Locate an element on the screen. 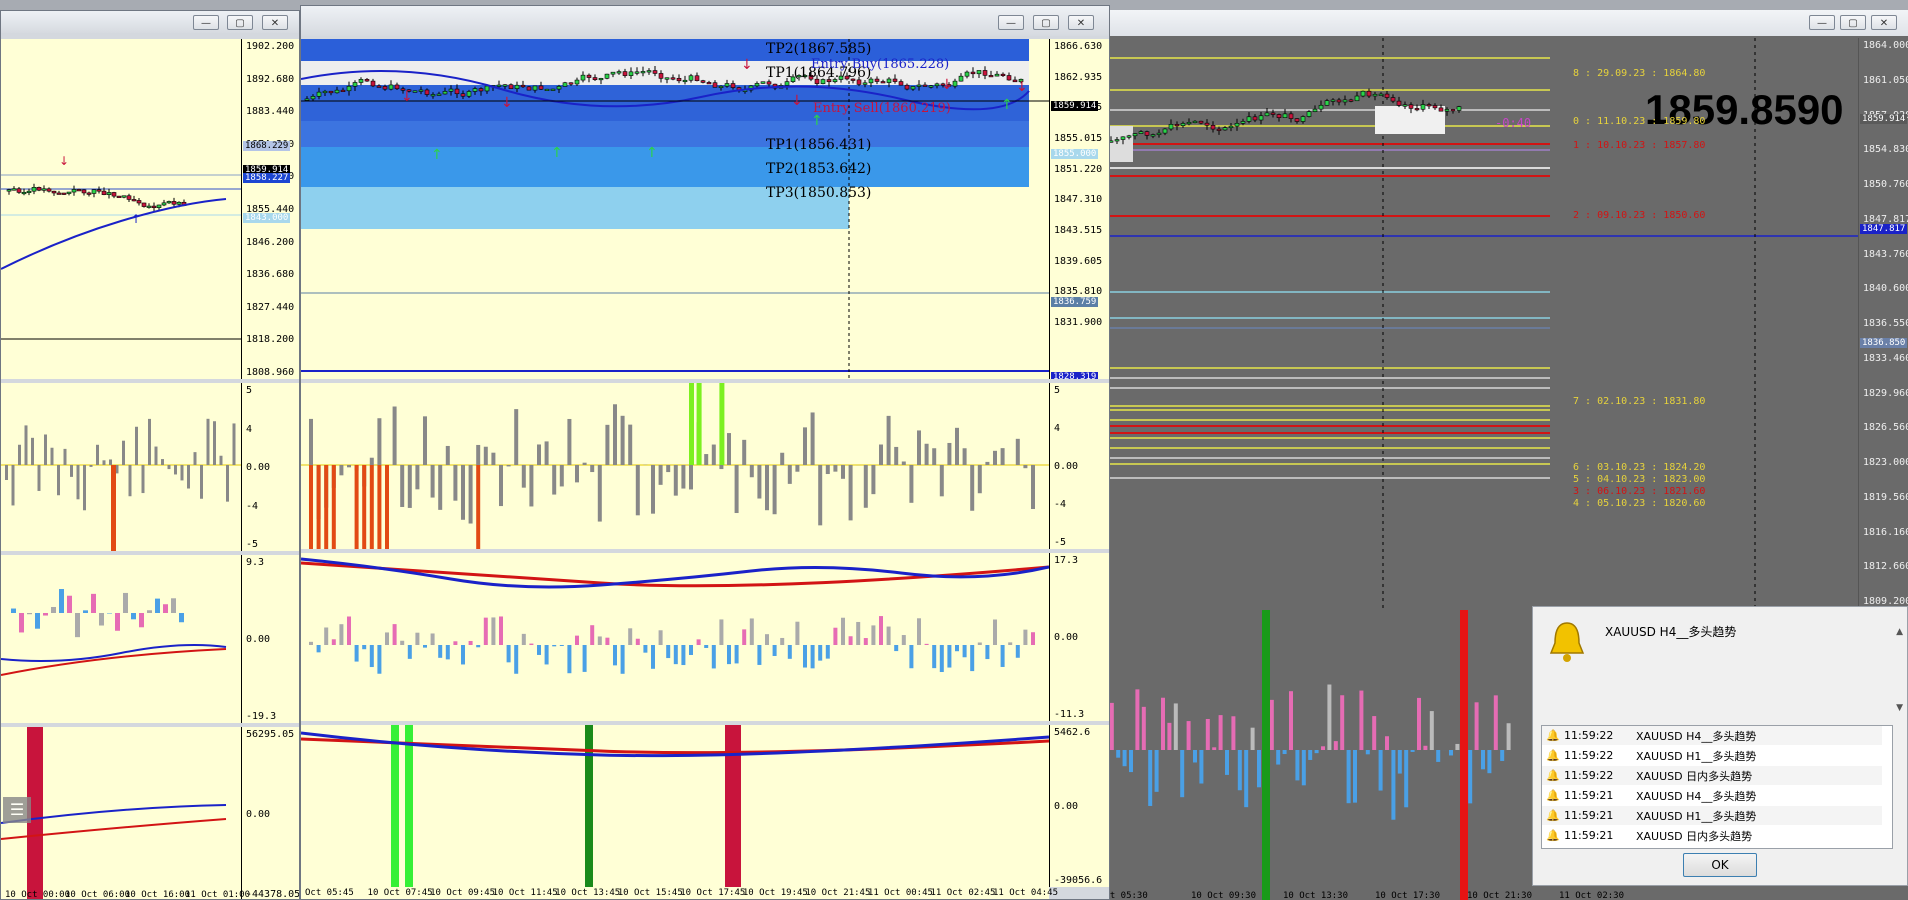  window-right-titlebar is located at coordinates (1501, 23).